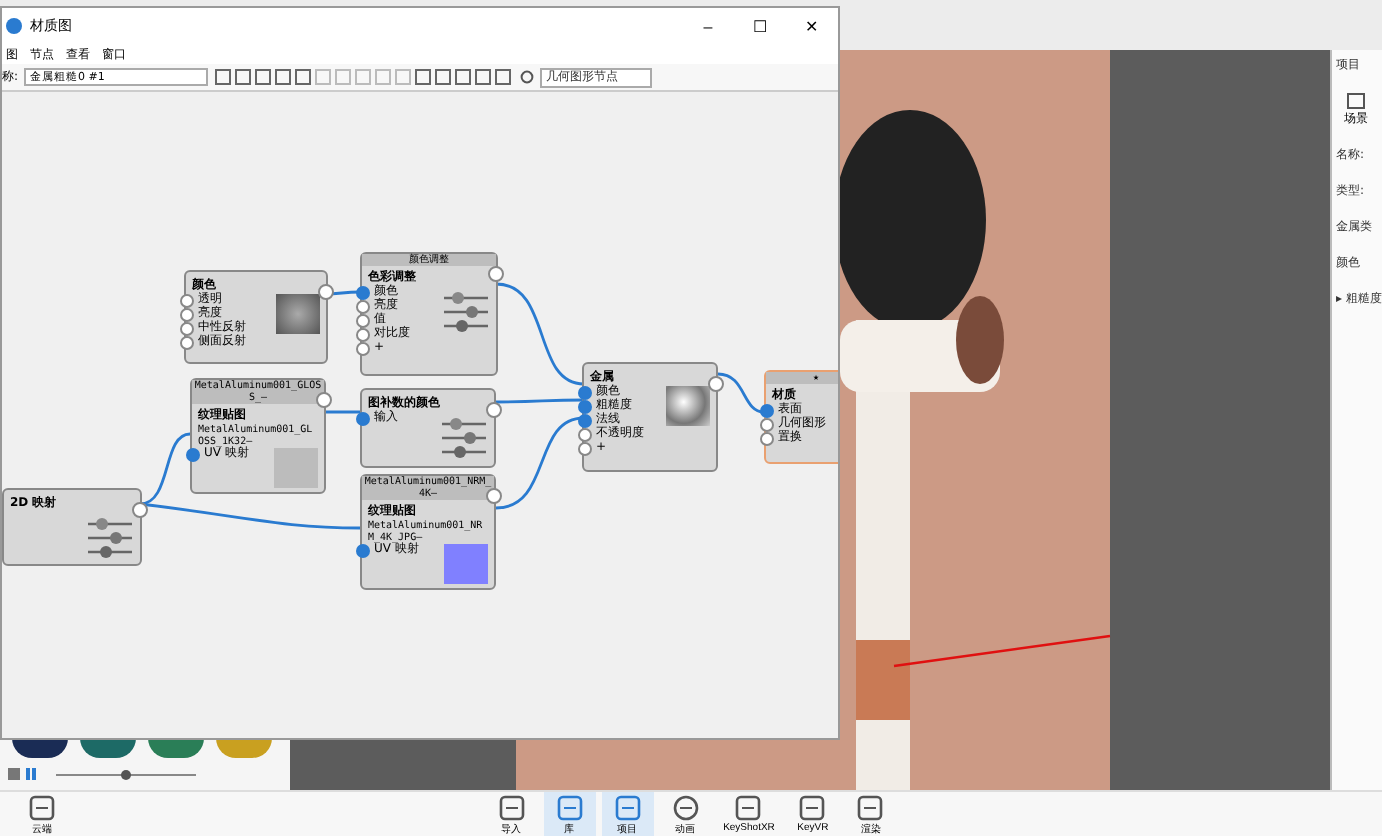 The height and width of the screenshot is (836, 1382). Describe the element at coordinates (812, 26) in the screenshot. I see `close-button: ✕` at that location.